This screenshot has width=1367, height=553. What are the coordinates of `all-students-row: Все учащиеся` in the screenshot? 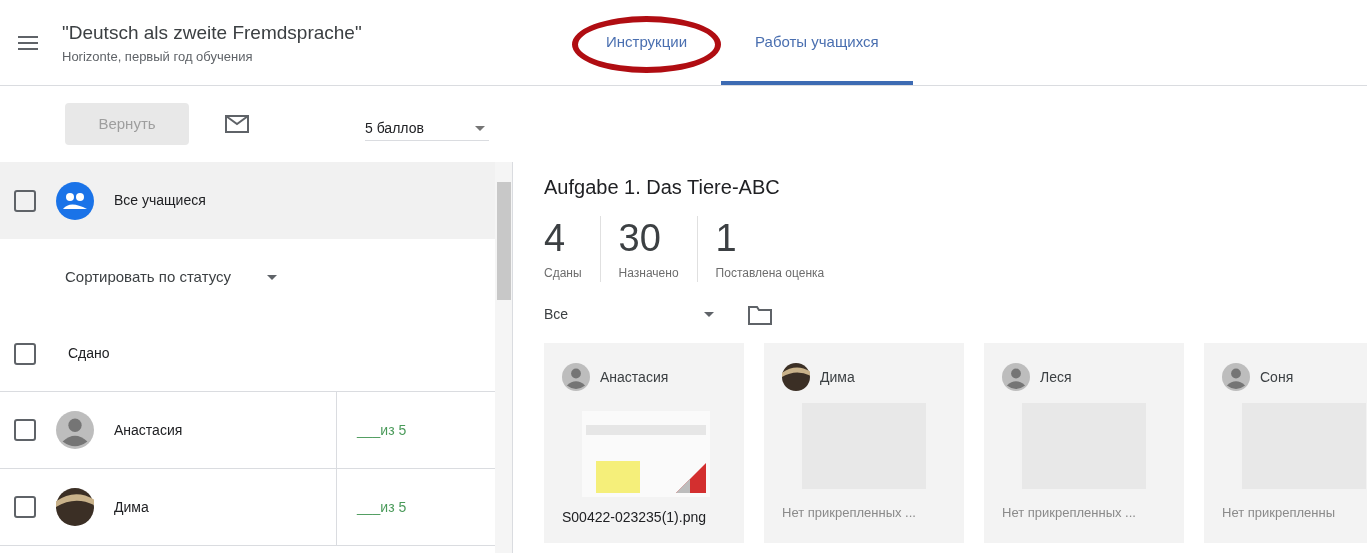 It's located at (247, 200).